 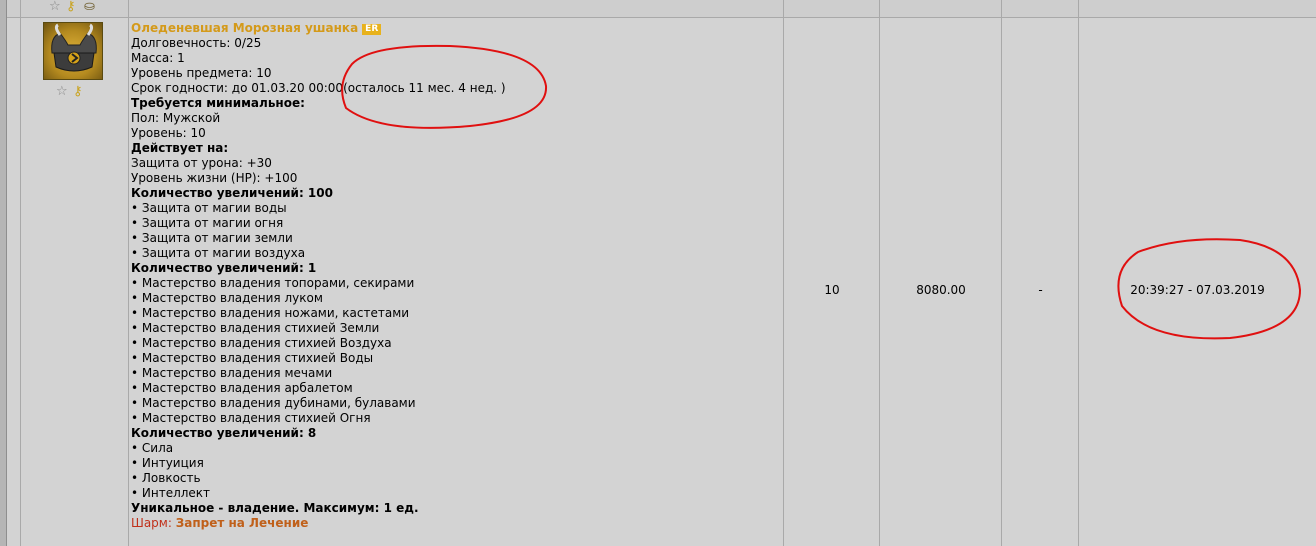 I want to click on item-level: Уровень предмета: 10, so click(x=201, y=73).